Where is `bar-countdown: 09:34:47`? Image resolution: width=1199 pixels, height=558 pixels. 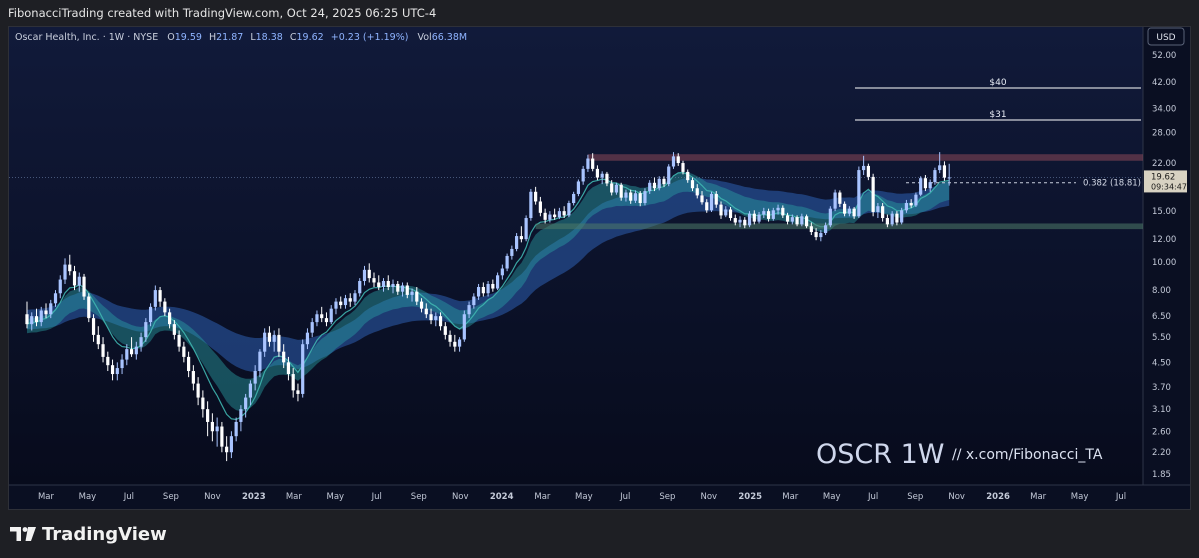 bar-countdown: 09:34:47 is located at coordinates (1169, 186).